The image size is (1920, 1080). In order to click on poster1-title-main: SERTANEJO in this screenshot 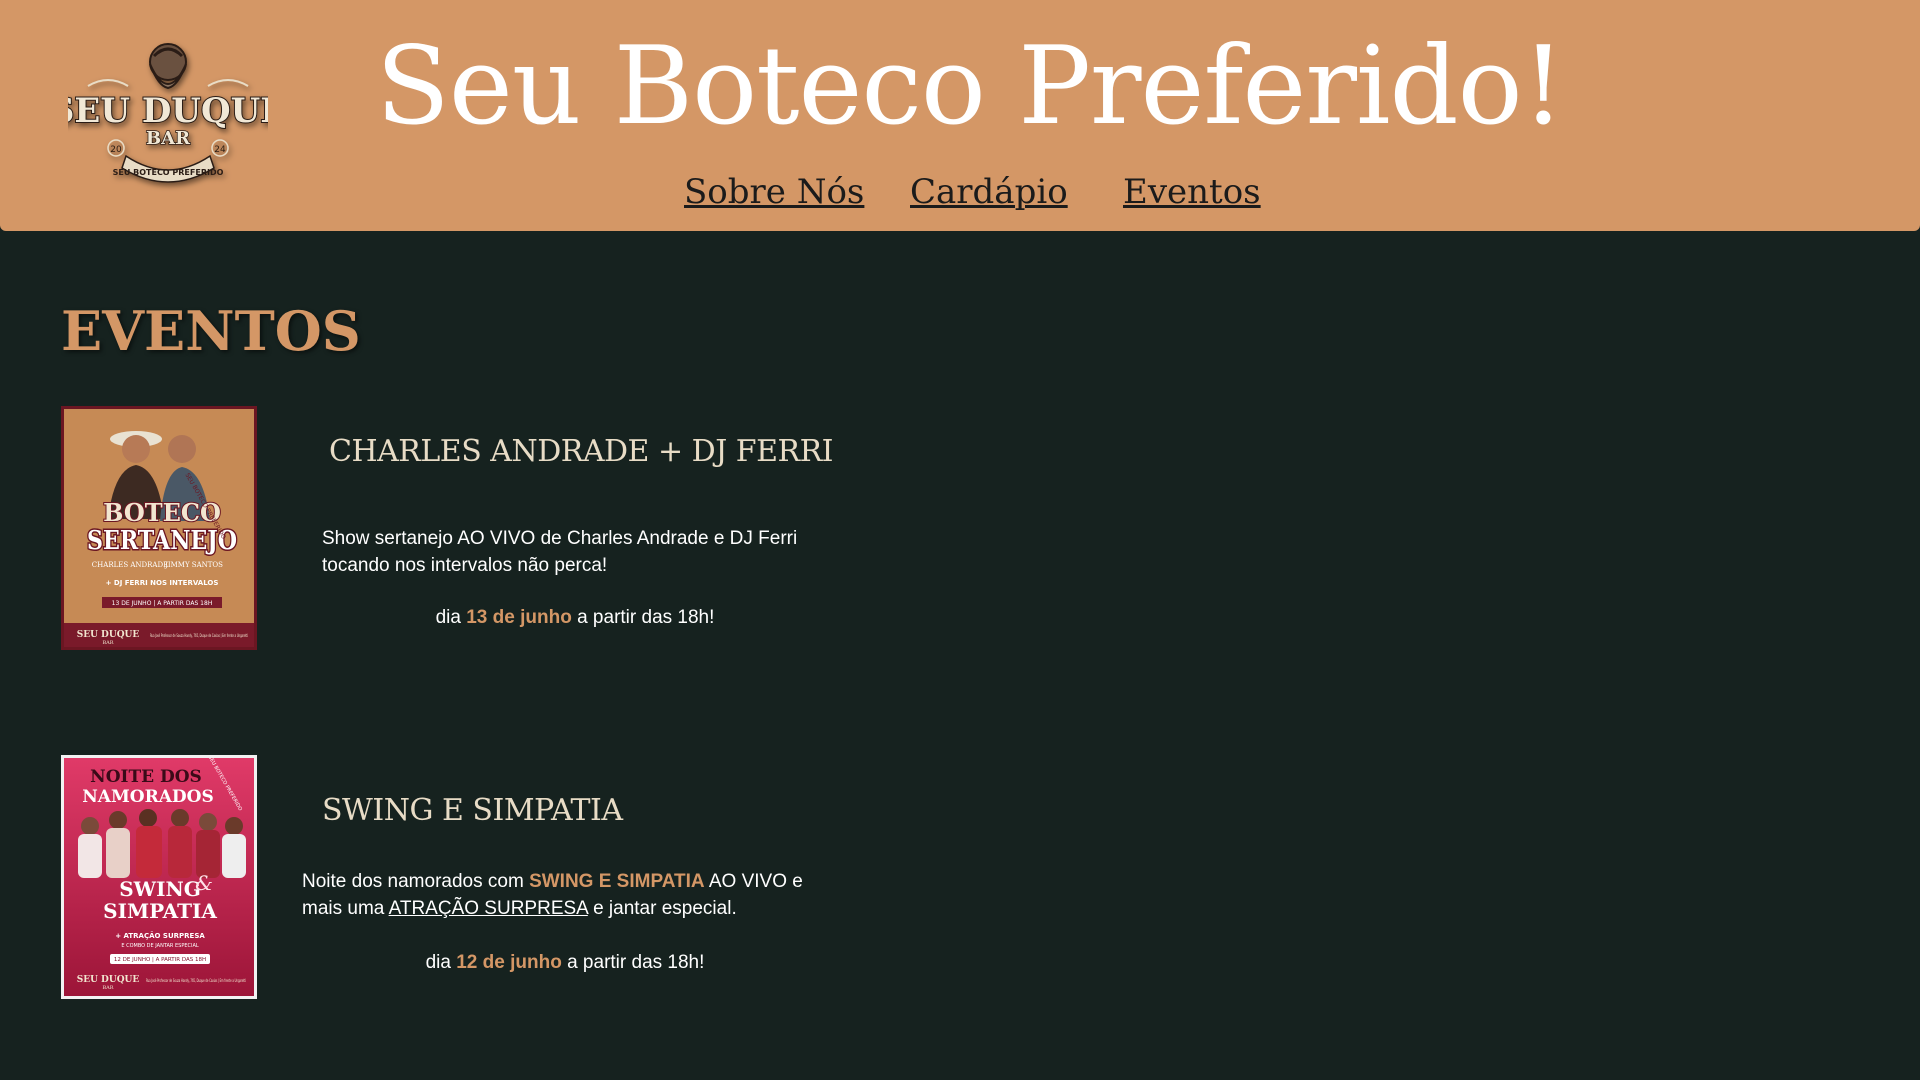, I will do `click(162, 541)`.